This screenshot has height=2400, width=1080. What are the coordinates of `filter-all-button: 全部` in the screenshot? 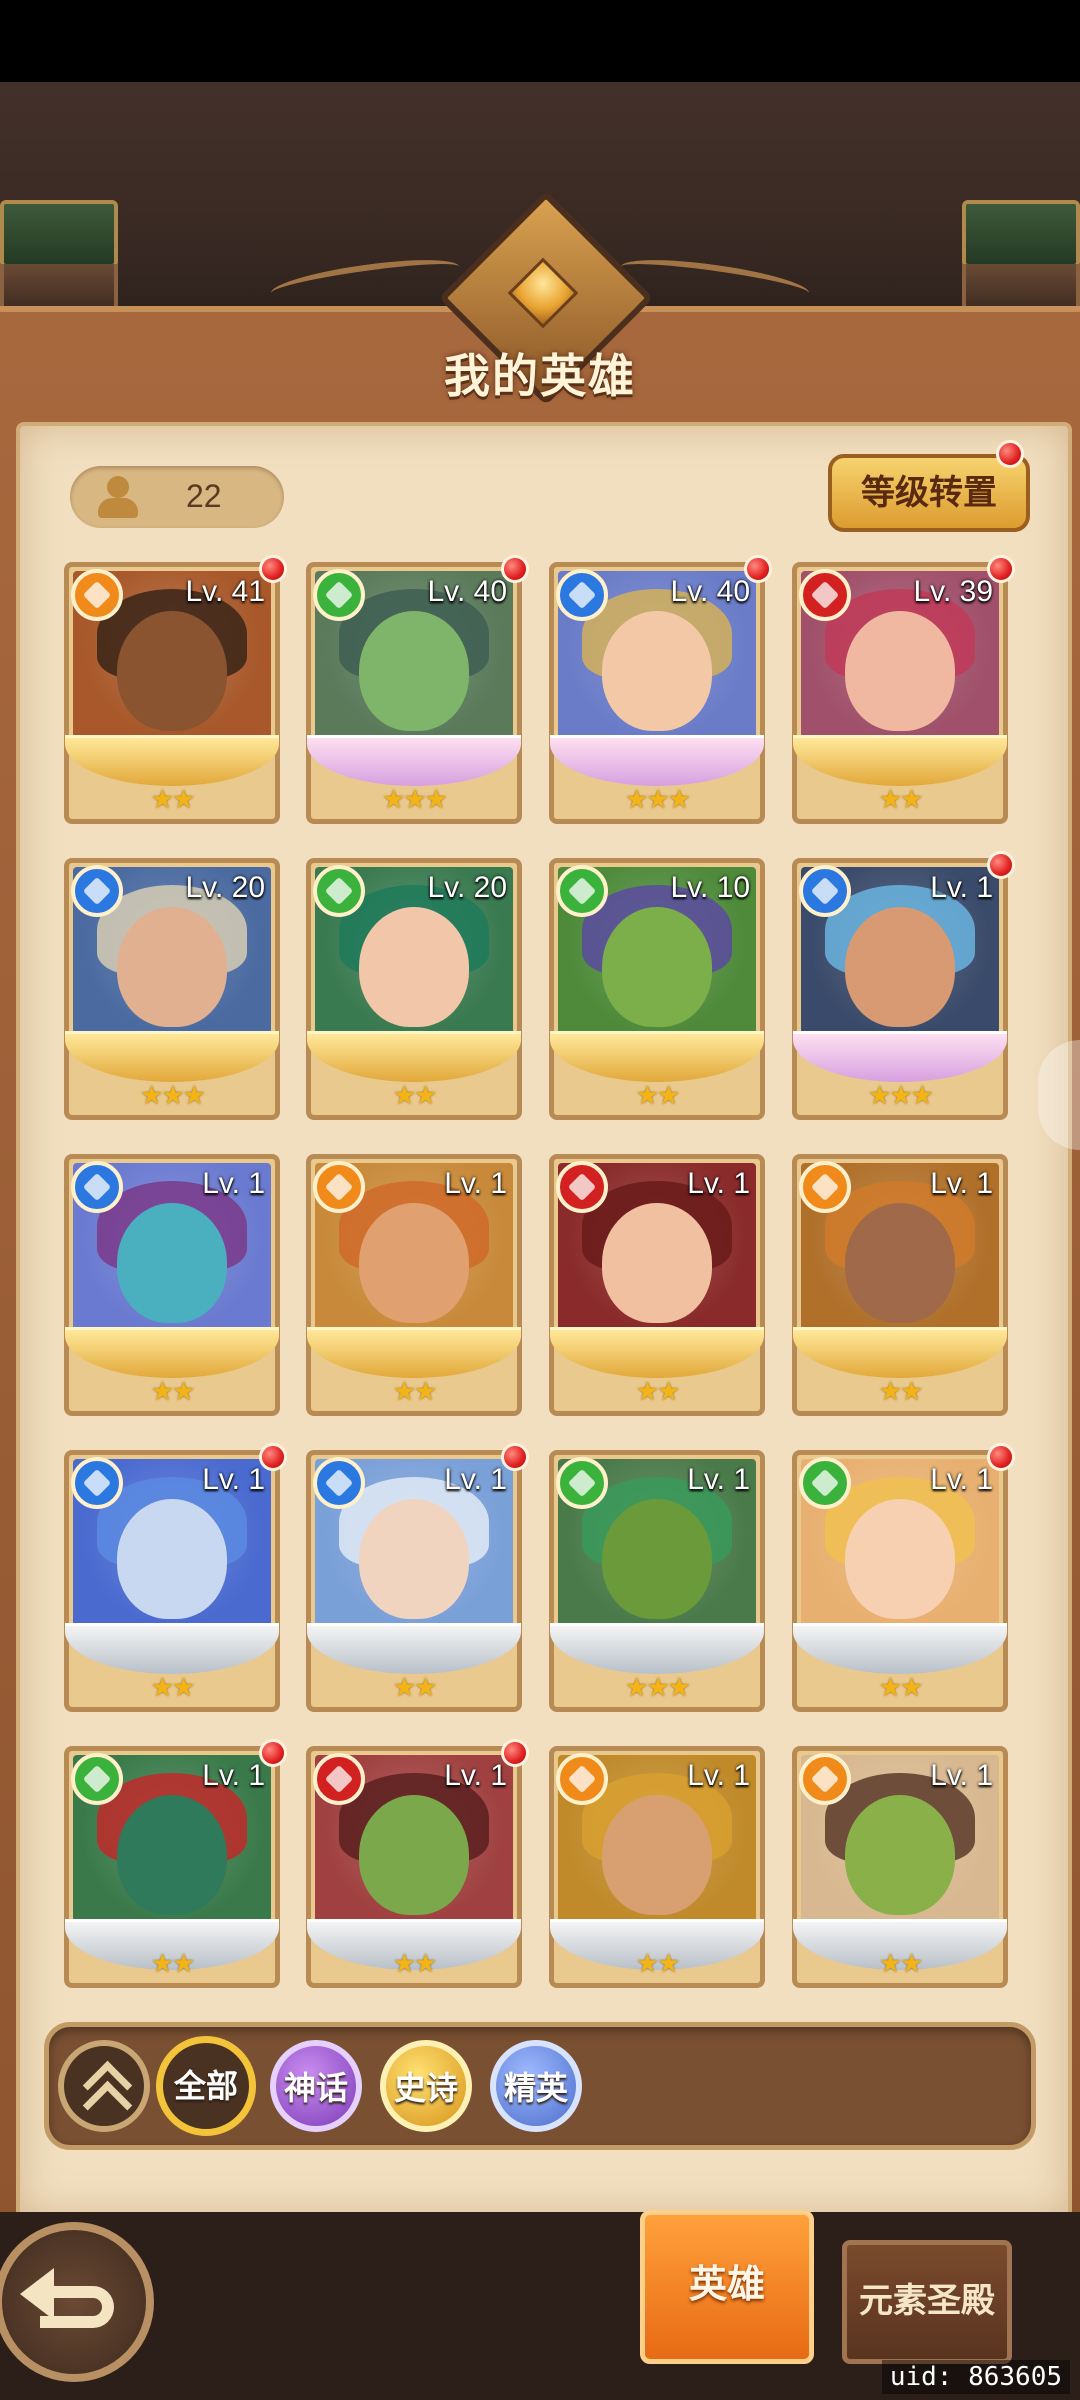 It's located at (206, 2086).